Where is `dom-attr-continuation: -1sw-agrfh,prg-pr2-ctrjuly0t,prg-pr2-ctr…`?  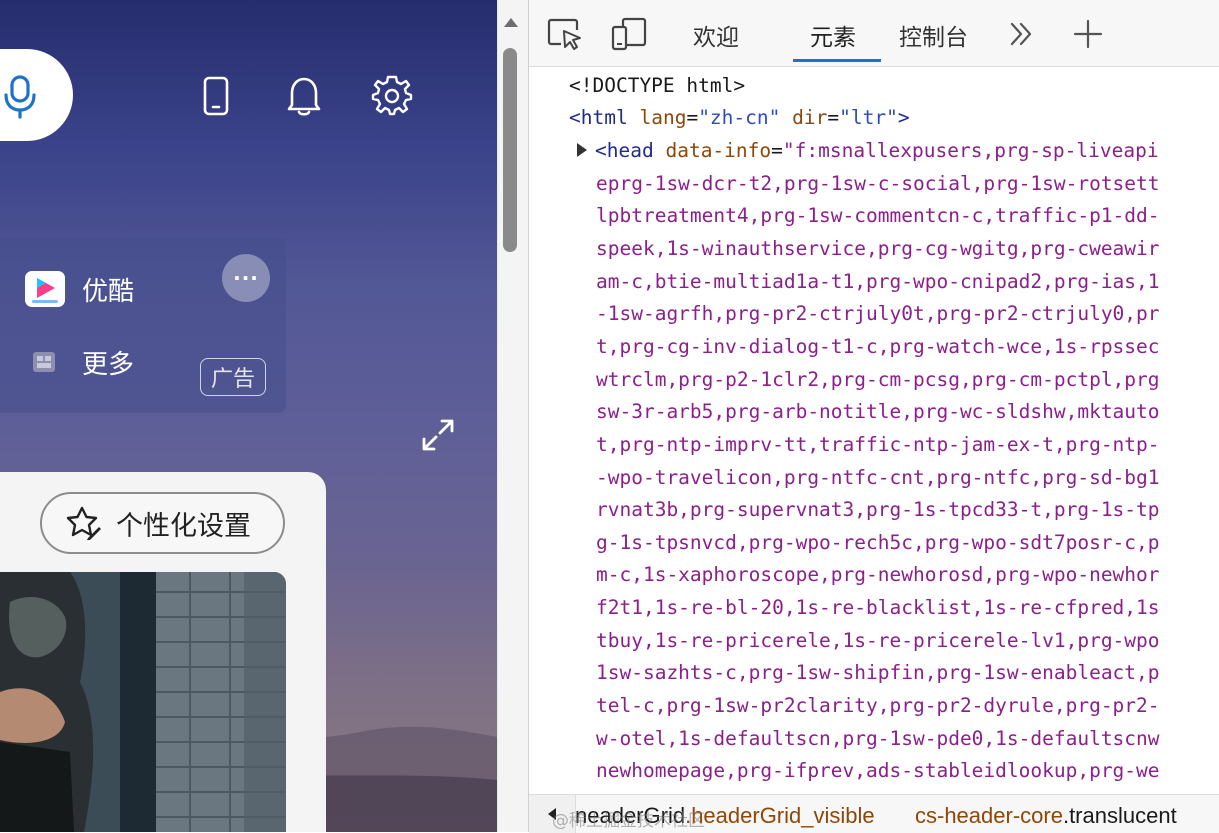 dom-attr-continuation: -1sw-agrfh,prg-pr2-ctrjuly0t,prg-pr2-ctr… is located at coordinates (878, 313).